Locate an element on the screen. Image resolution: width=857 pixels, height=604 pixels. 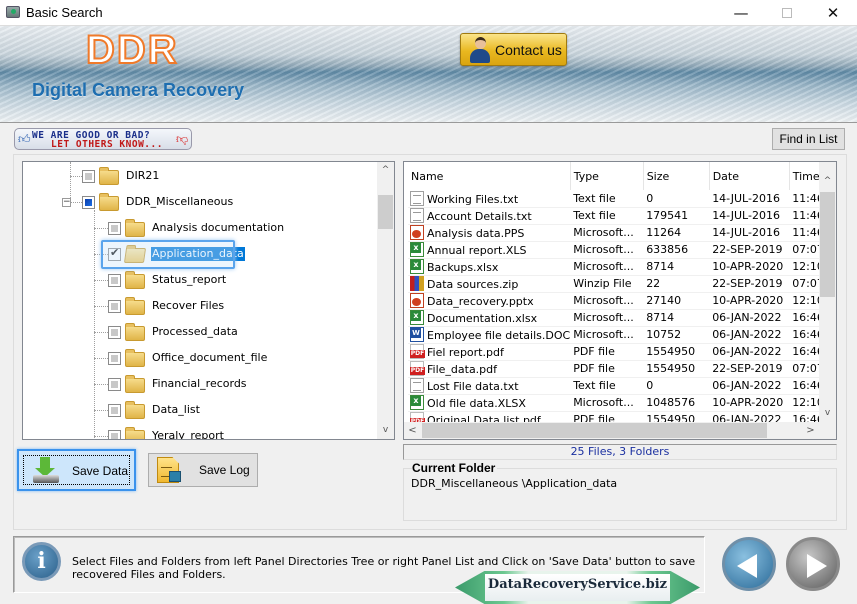
file-size: 1554950 is located at coordinates (676, 369).